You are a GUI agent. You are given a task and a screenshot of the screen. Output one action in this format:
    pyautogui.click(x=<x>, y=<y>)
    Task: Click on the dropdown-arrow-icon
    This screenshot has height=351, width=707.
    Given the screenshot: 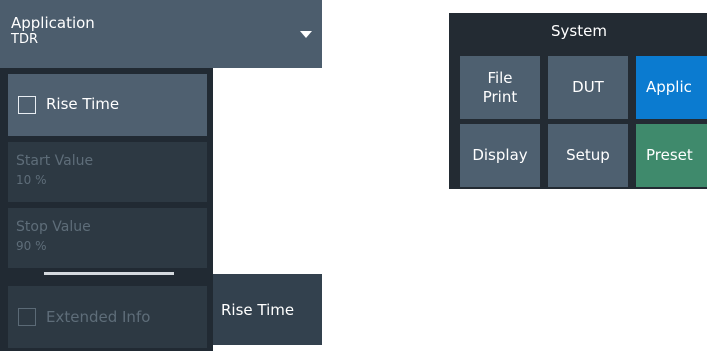 What is the action you would take?
    pyautogui.click(x=306, y=34)
    